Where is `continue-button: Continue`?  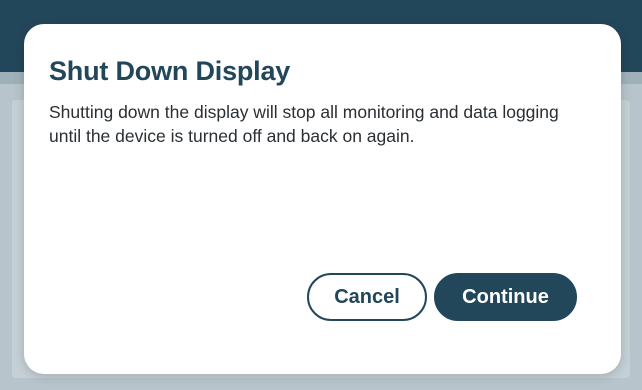 continue-button: Continue is located at coordinates (505, 297).